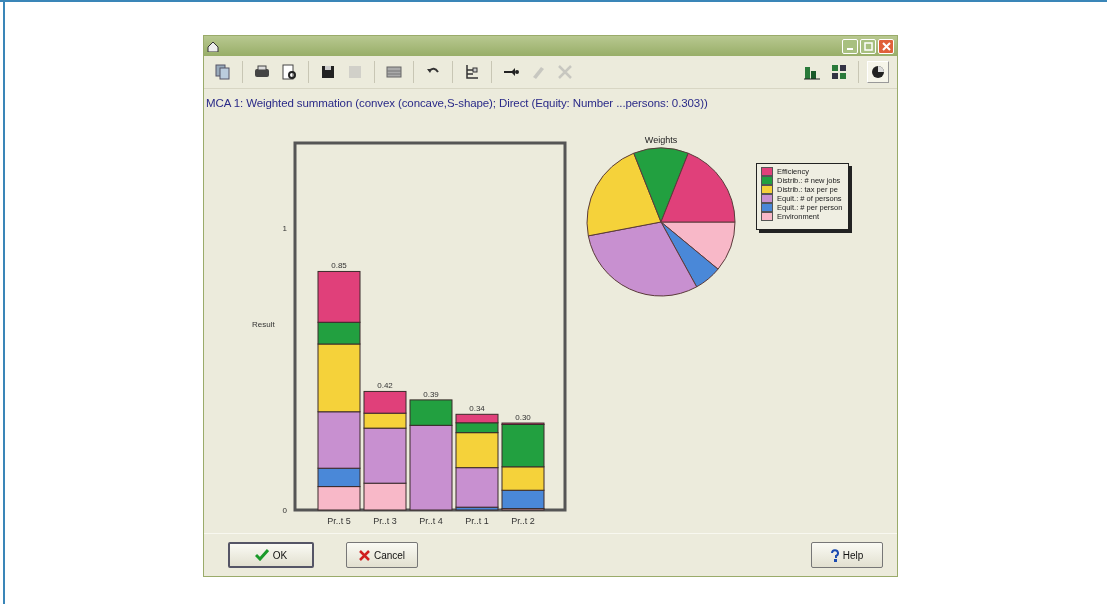 This screenshot has width=1107, height=604. I want to click on value-label: 0.30, so click(523, 418).